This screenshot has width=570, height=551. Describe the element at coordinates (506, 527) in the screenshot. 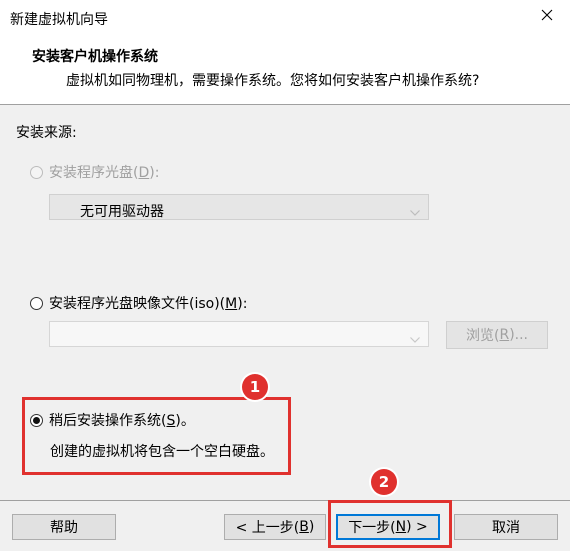

I see `cancel-button: 取消` at that location.